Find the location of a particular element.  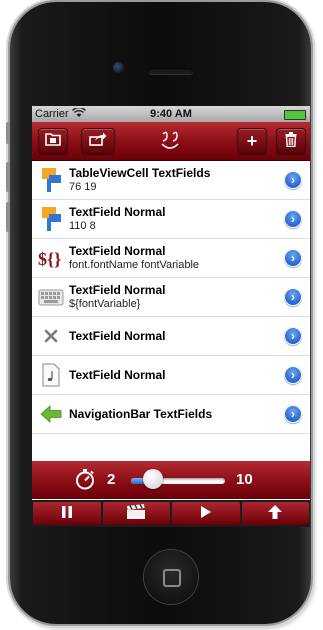

volume-up-button is located at coordinates (8, 177).